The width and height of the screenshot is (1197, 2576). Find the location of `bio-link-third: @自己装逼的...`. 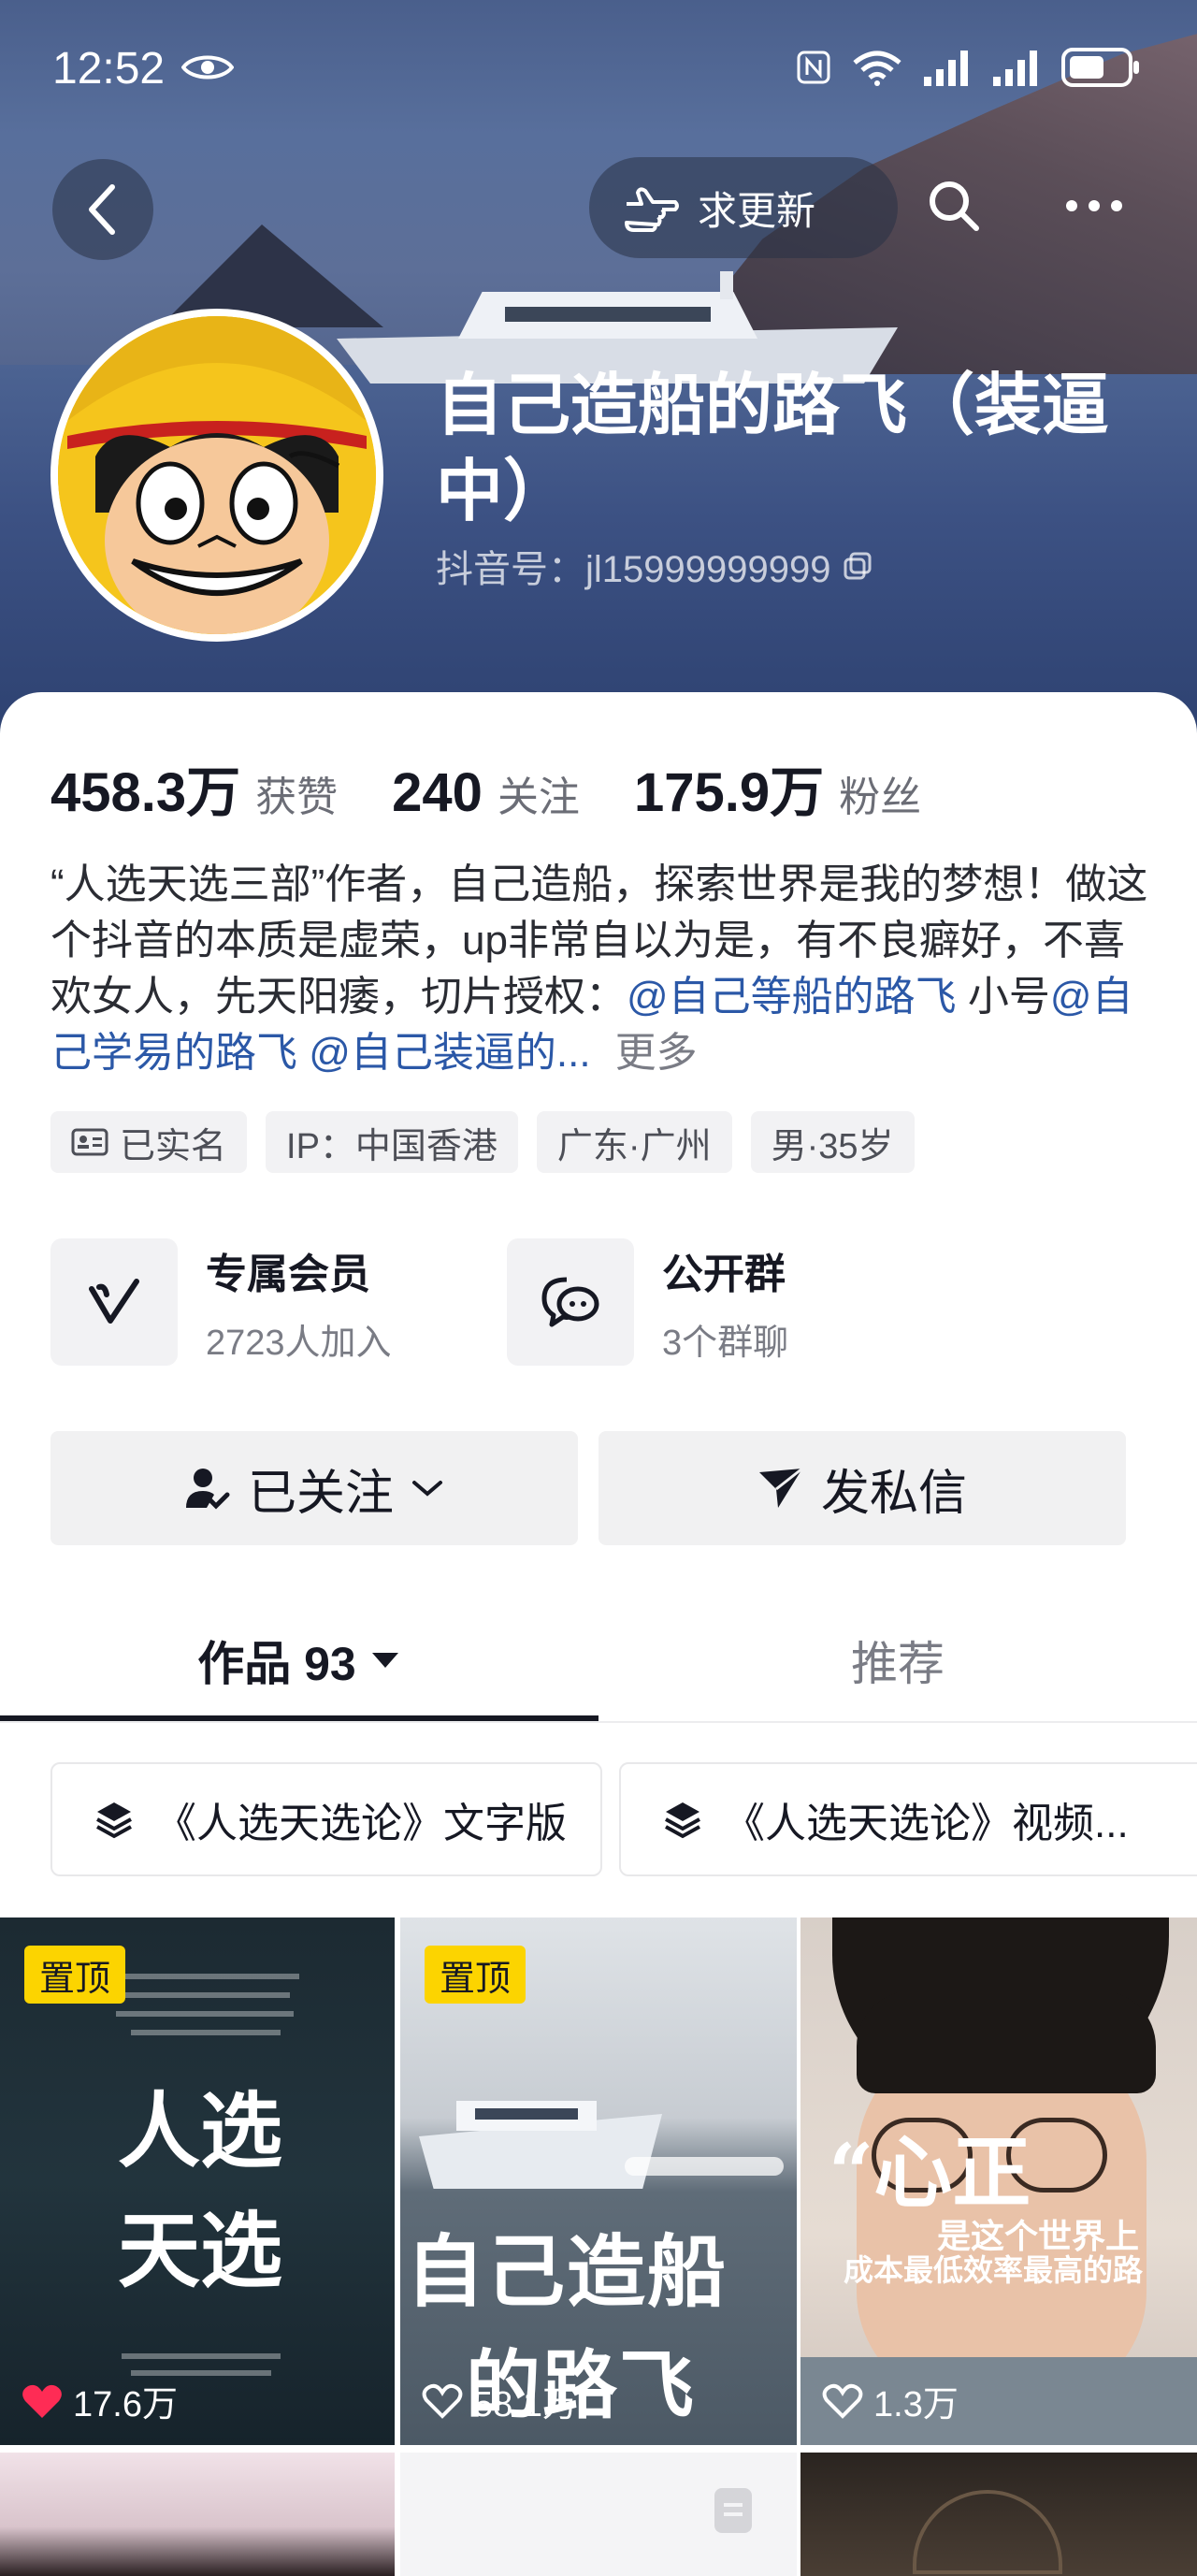

bio-link-third: @自己装逼的... is located at coordinates (443, 1053).